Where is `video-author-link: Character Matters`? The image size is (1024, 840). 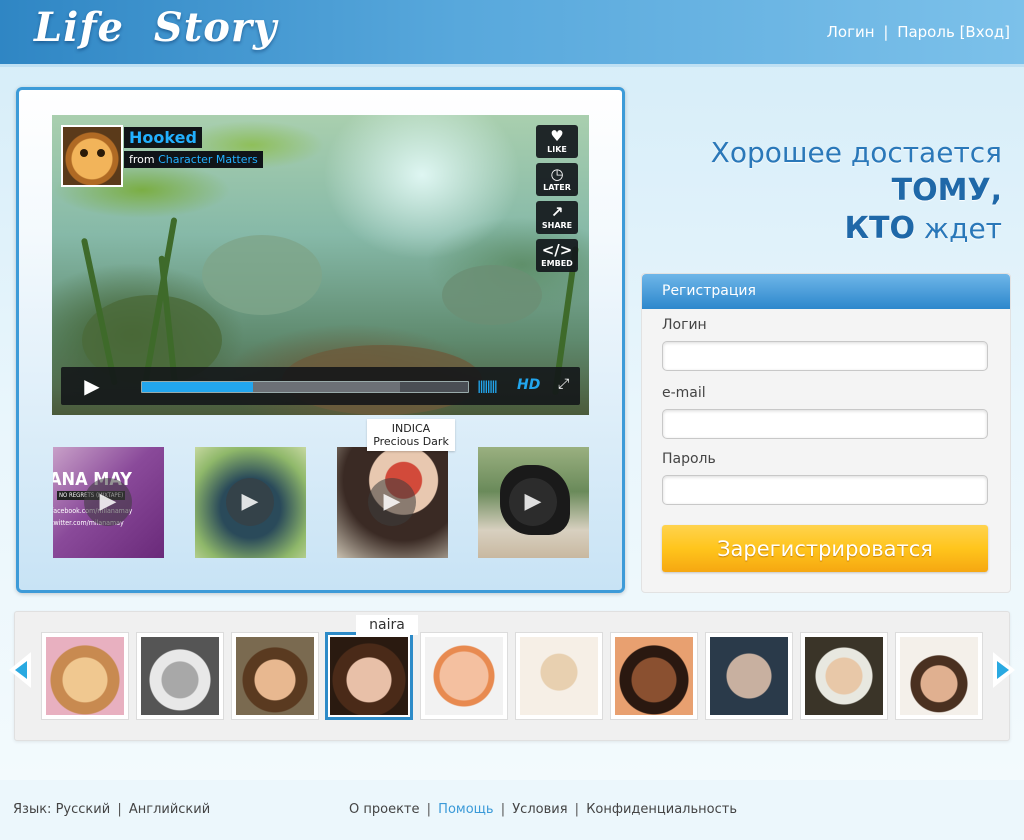
video-author-link: Character Matters is located at coordinates (208, 159).